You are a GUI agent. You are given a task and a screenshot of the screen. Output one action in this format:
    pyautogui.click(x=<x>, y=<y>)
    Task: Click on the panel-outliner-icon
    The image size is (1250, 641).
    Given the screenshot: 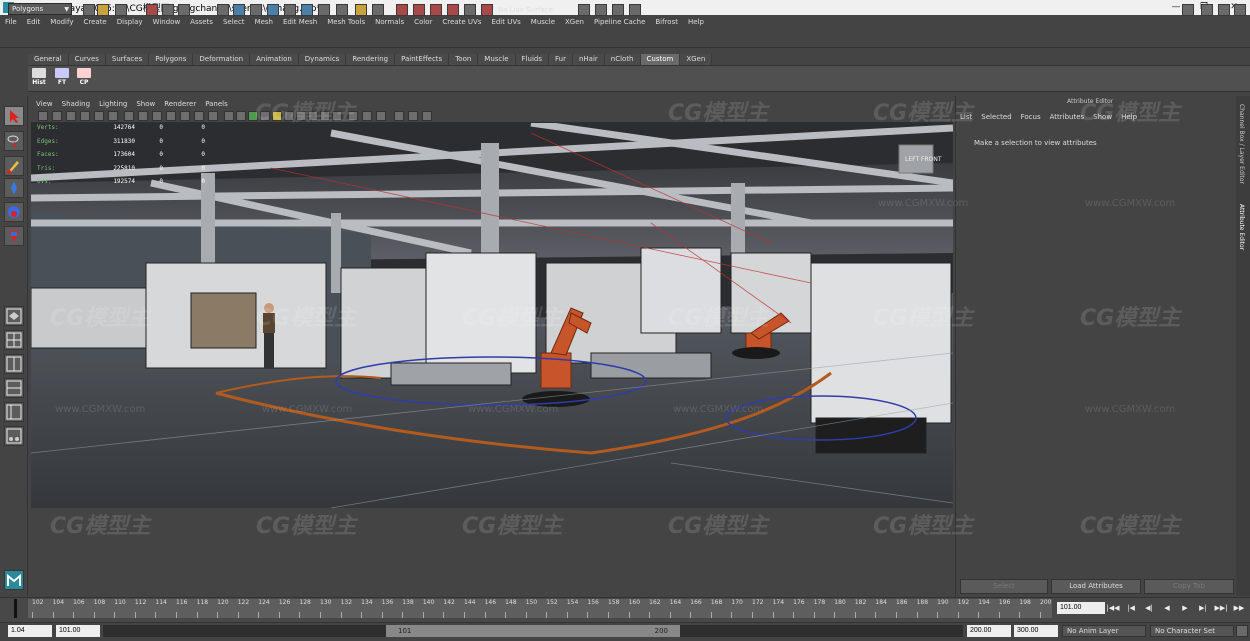 What is the action you would take?
    pyautogui.click(x=1240, y=10)
    